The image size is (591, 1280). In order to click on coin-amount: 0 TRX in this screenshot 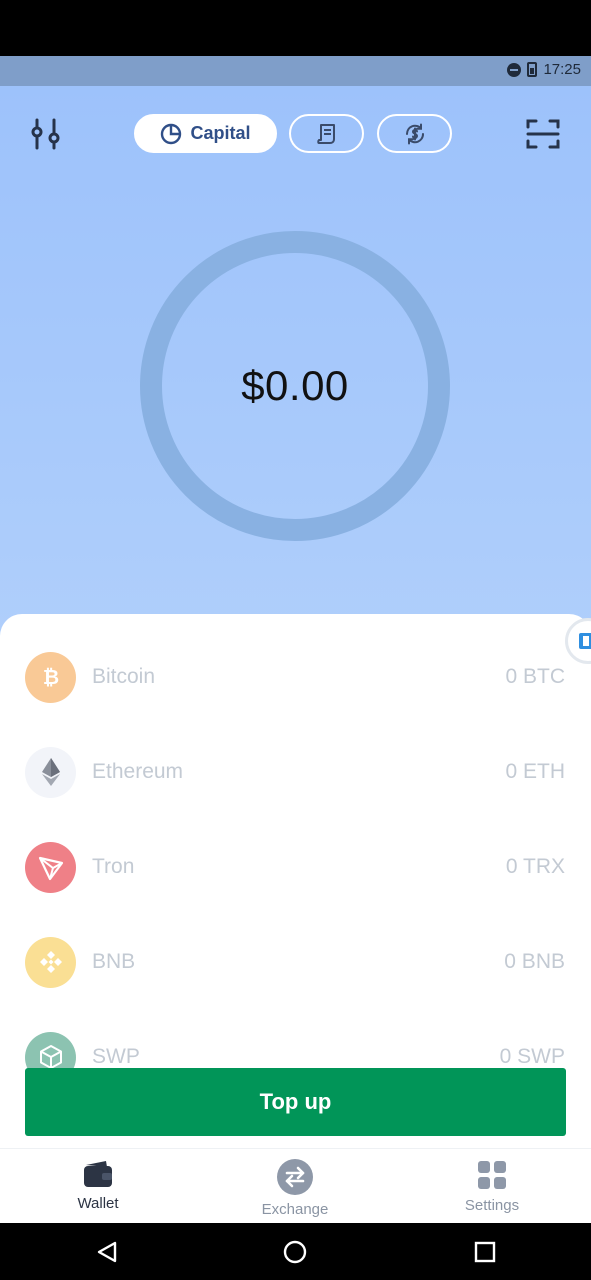, I will do `click(535, 866)`.